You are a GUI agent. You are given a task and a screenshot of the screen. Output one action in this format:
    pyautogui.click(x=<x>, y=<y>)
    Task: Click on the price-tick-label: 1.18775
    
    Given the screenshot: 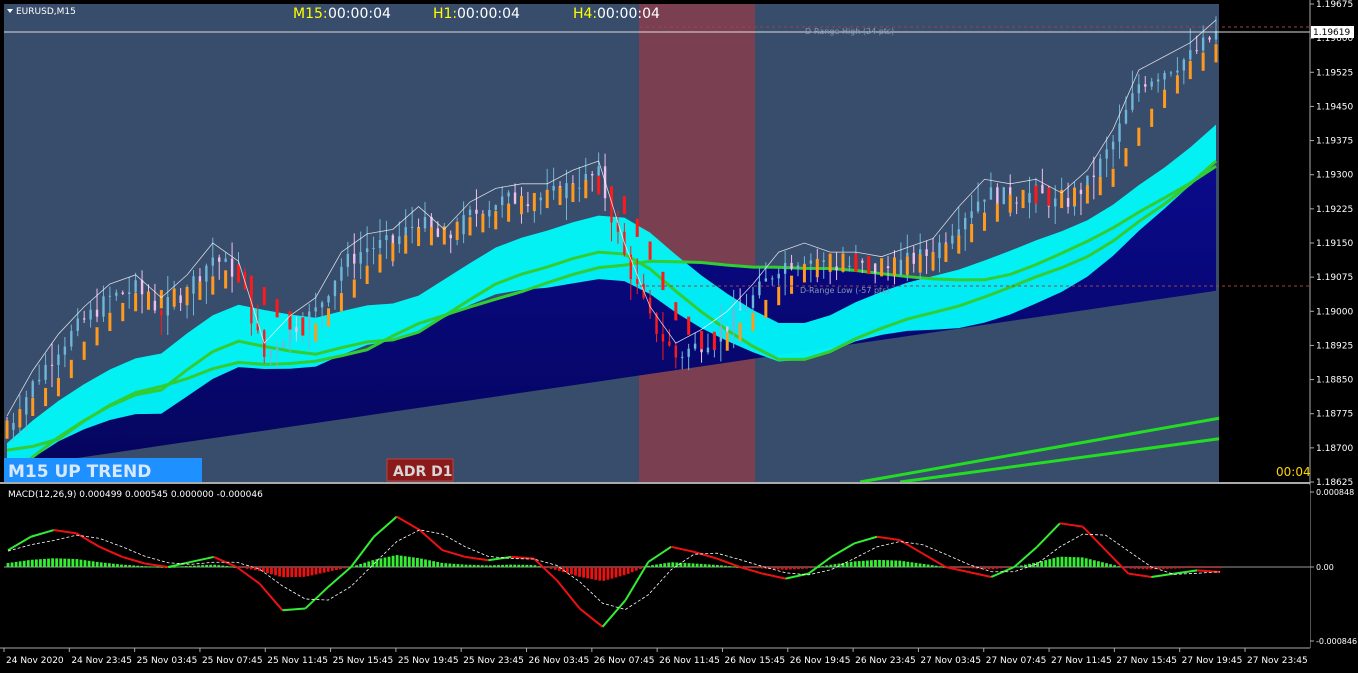 What is the action you would take?
    pyautogui.click(x=1334, y=415)
    